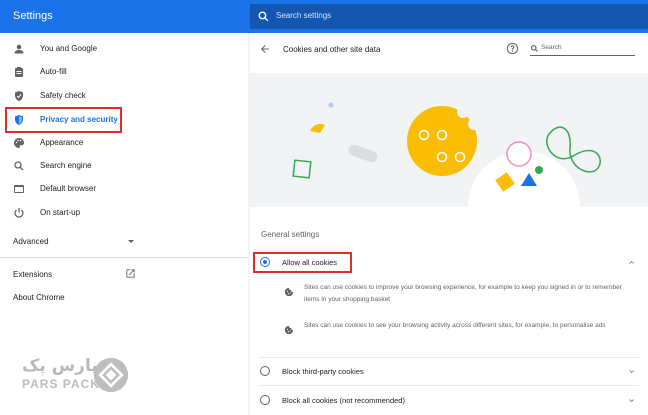  What do you see at coordinates (60, 212) in the screenshot?
I see `sidebar-item-label: On start-up` at bounding box center [60, 212].